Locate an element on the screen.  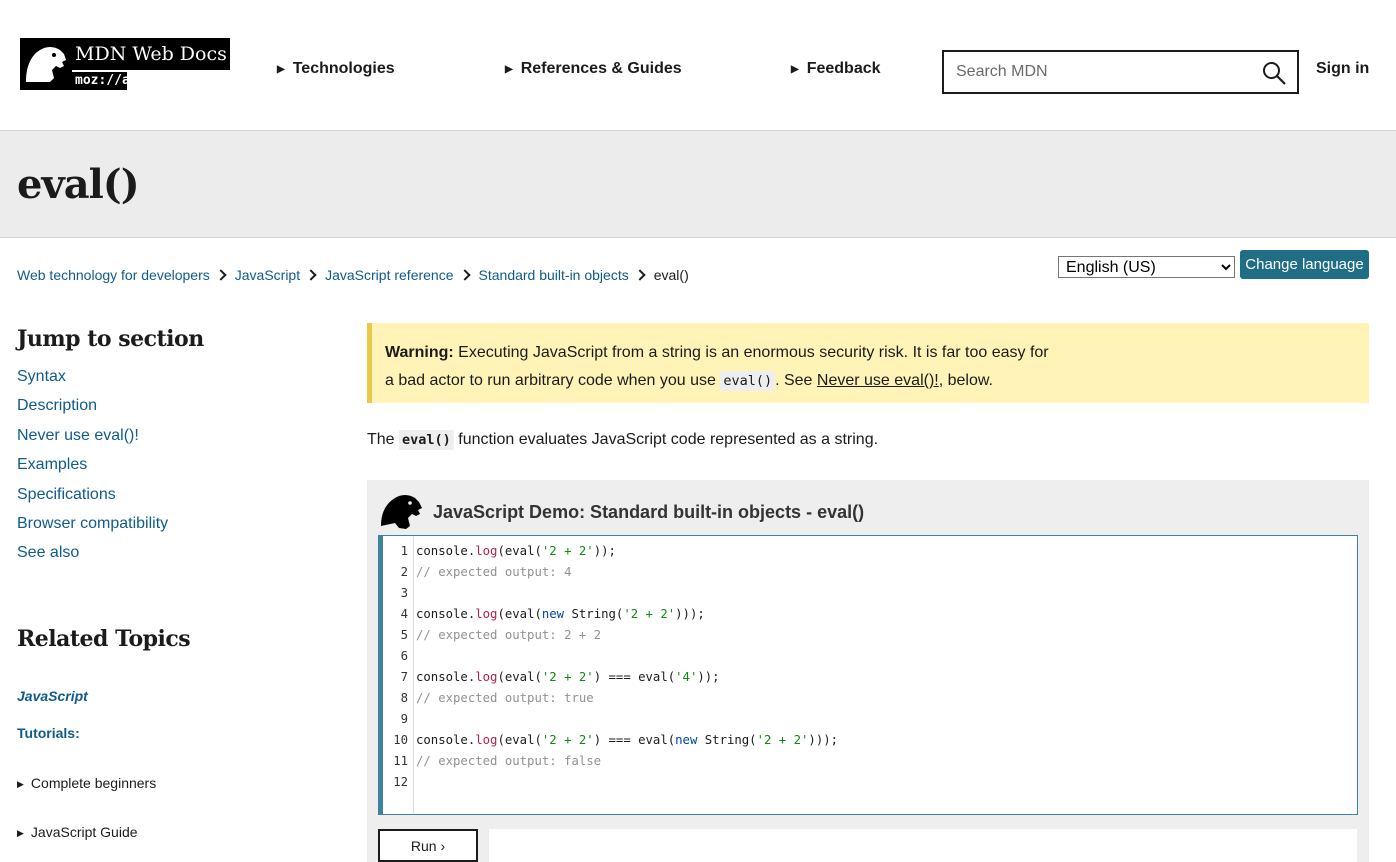
line-number: 10 is located at coordinates (400, 740).